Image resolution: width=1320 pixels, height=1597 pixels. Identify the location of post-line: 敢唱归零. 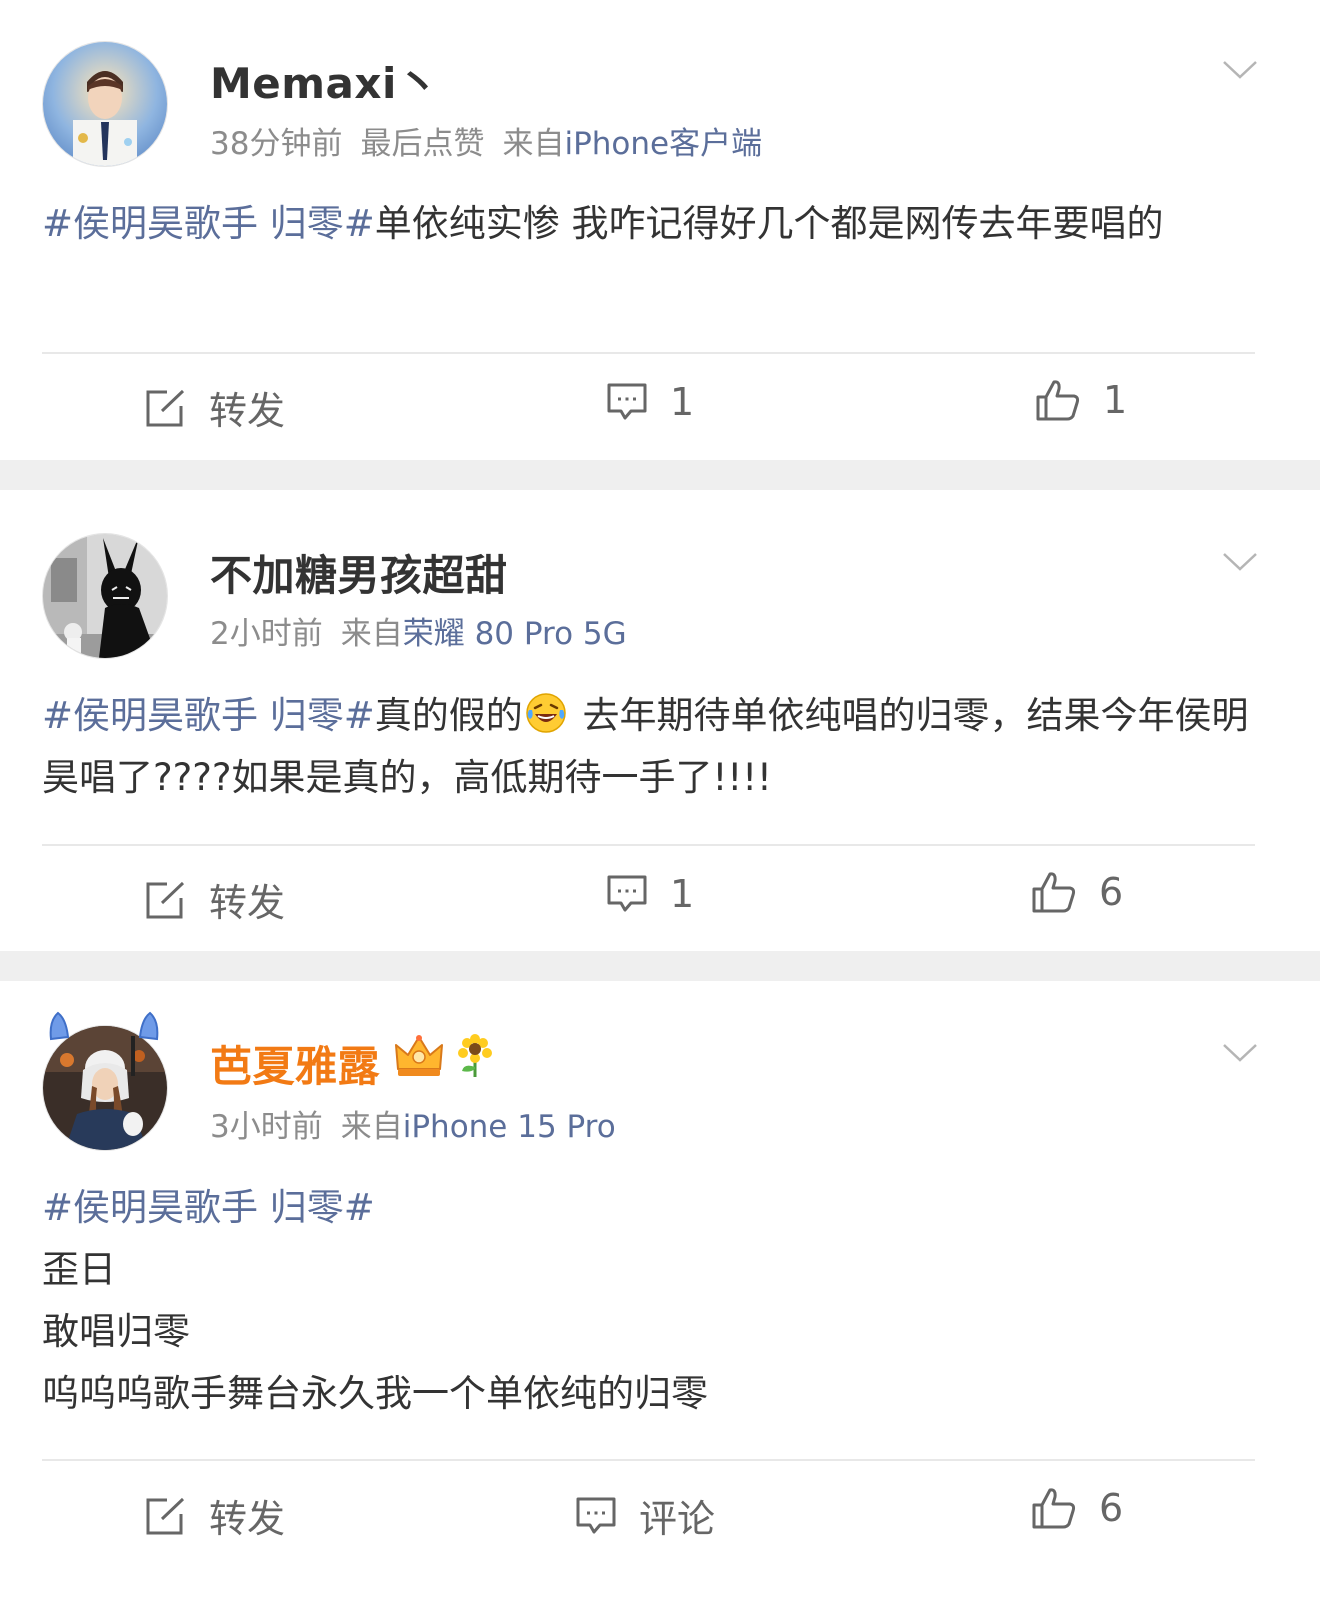
(116, 1331).